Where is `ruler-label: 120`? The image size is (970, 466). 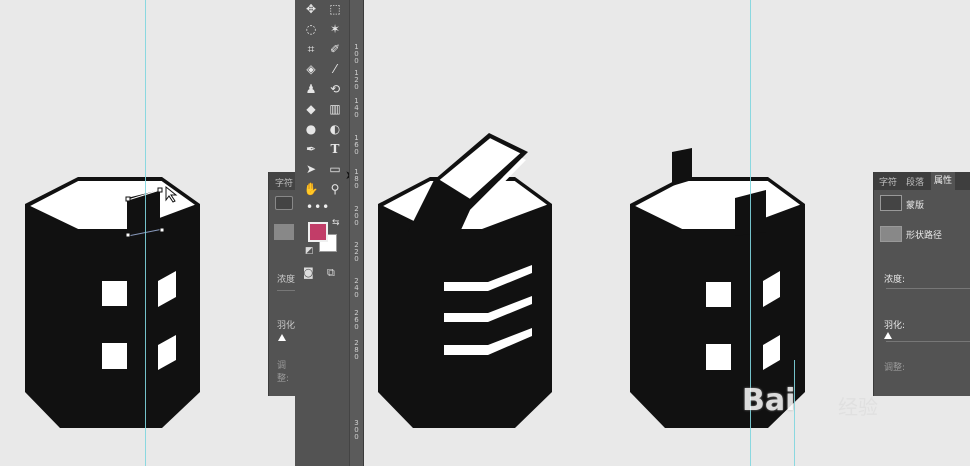 ruler-label: 120 is located at coordinates (356, 80).